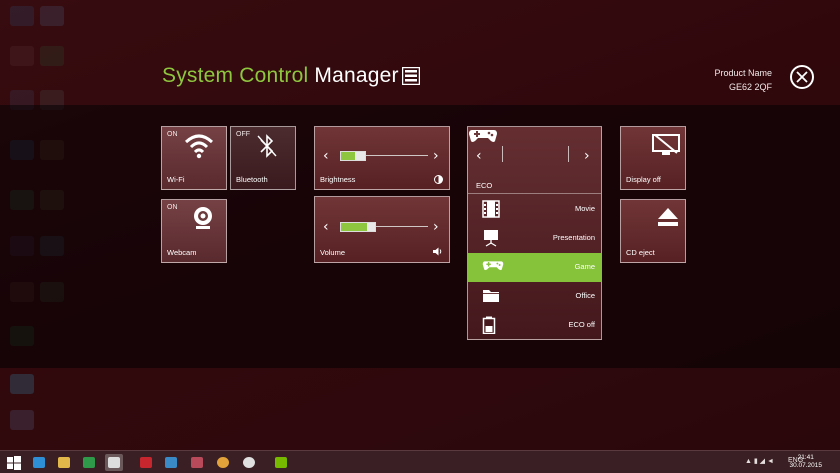 Image resolution: width=840 pixels, height=473 pixels. I want to click on title-accent: System Control, so click(235, 75).